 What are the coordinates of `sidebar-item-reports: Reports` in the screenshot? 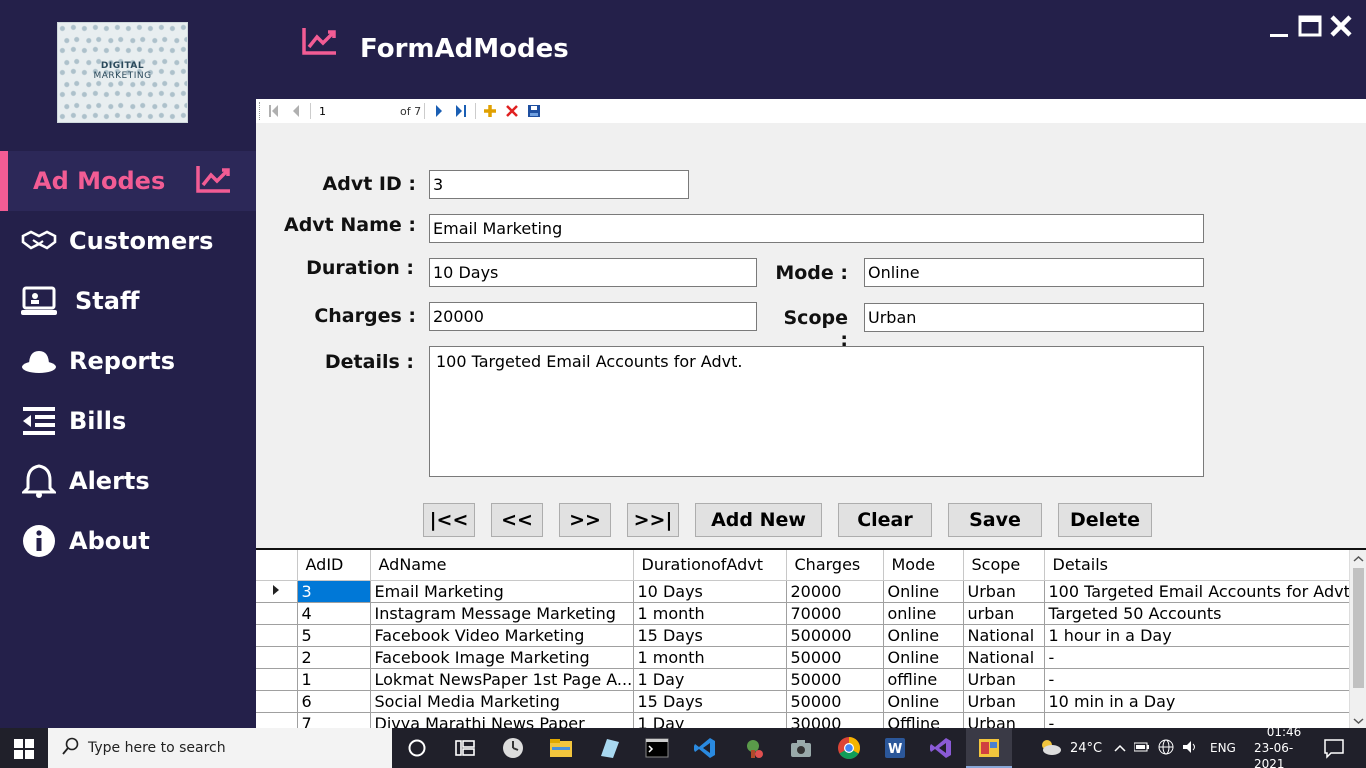 It's located at (128, 361).